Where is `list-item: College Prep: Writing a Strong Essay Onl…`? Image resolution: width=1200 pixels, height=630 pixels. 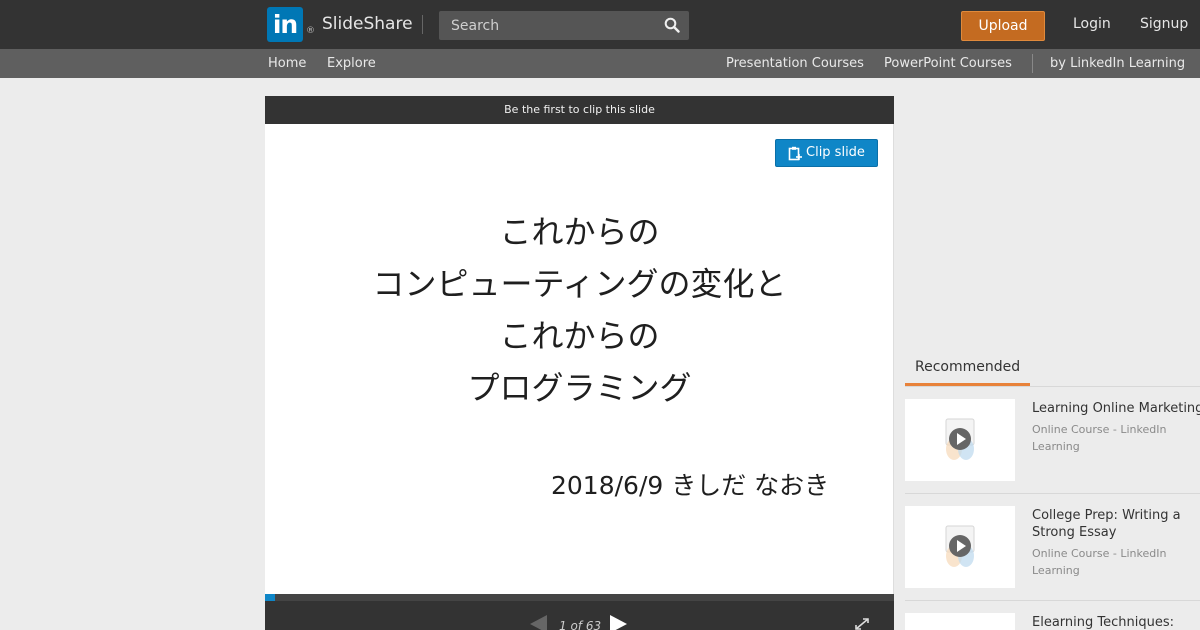 list-item: College Prep: Writing a Strong Essay Onl… is located at coordinates (1052, 547).